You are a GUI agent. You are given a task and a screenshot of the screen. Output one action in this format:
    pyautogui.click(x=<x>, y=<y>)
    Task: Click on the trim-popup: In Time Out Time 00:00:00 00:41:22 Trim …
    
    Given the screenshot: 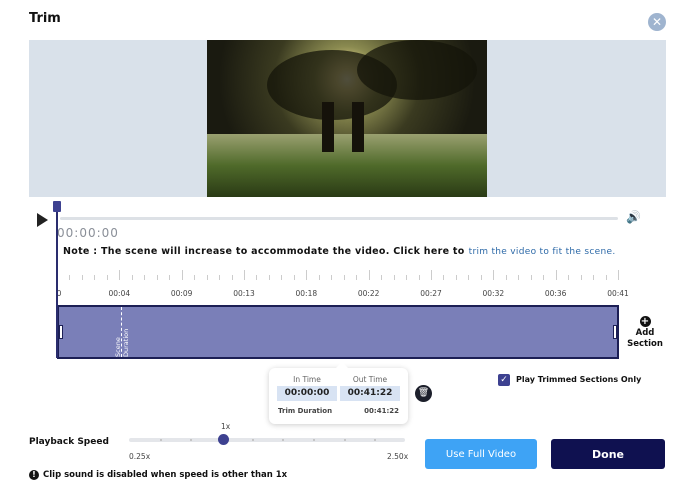 What is the action you would take?
    pyautogui.click(x=338, y=393)
    